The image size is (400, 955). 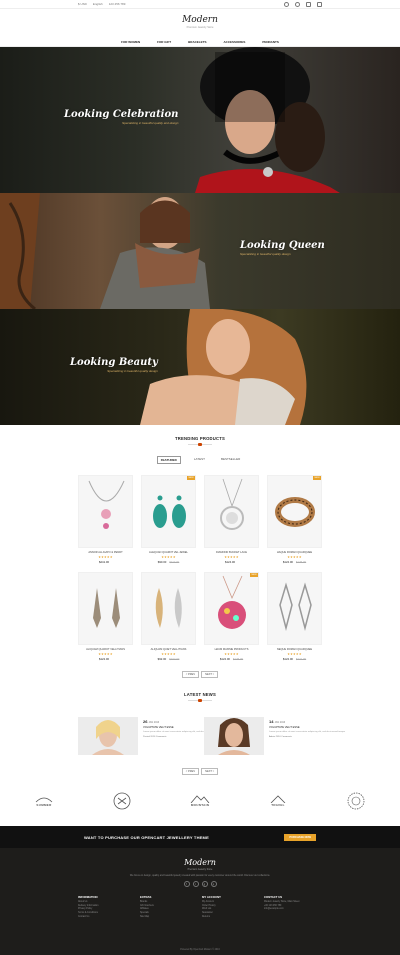 I want to click on news-title: VOLUPTATE VELIT ESSE, so click(x=312, y=727).